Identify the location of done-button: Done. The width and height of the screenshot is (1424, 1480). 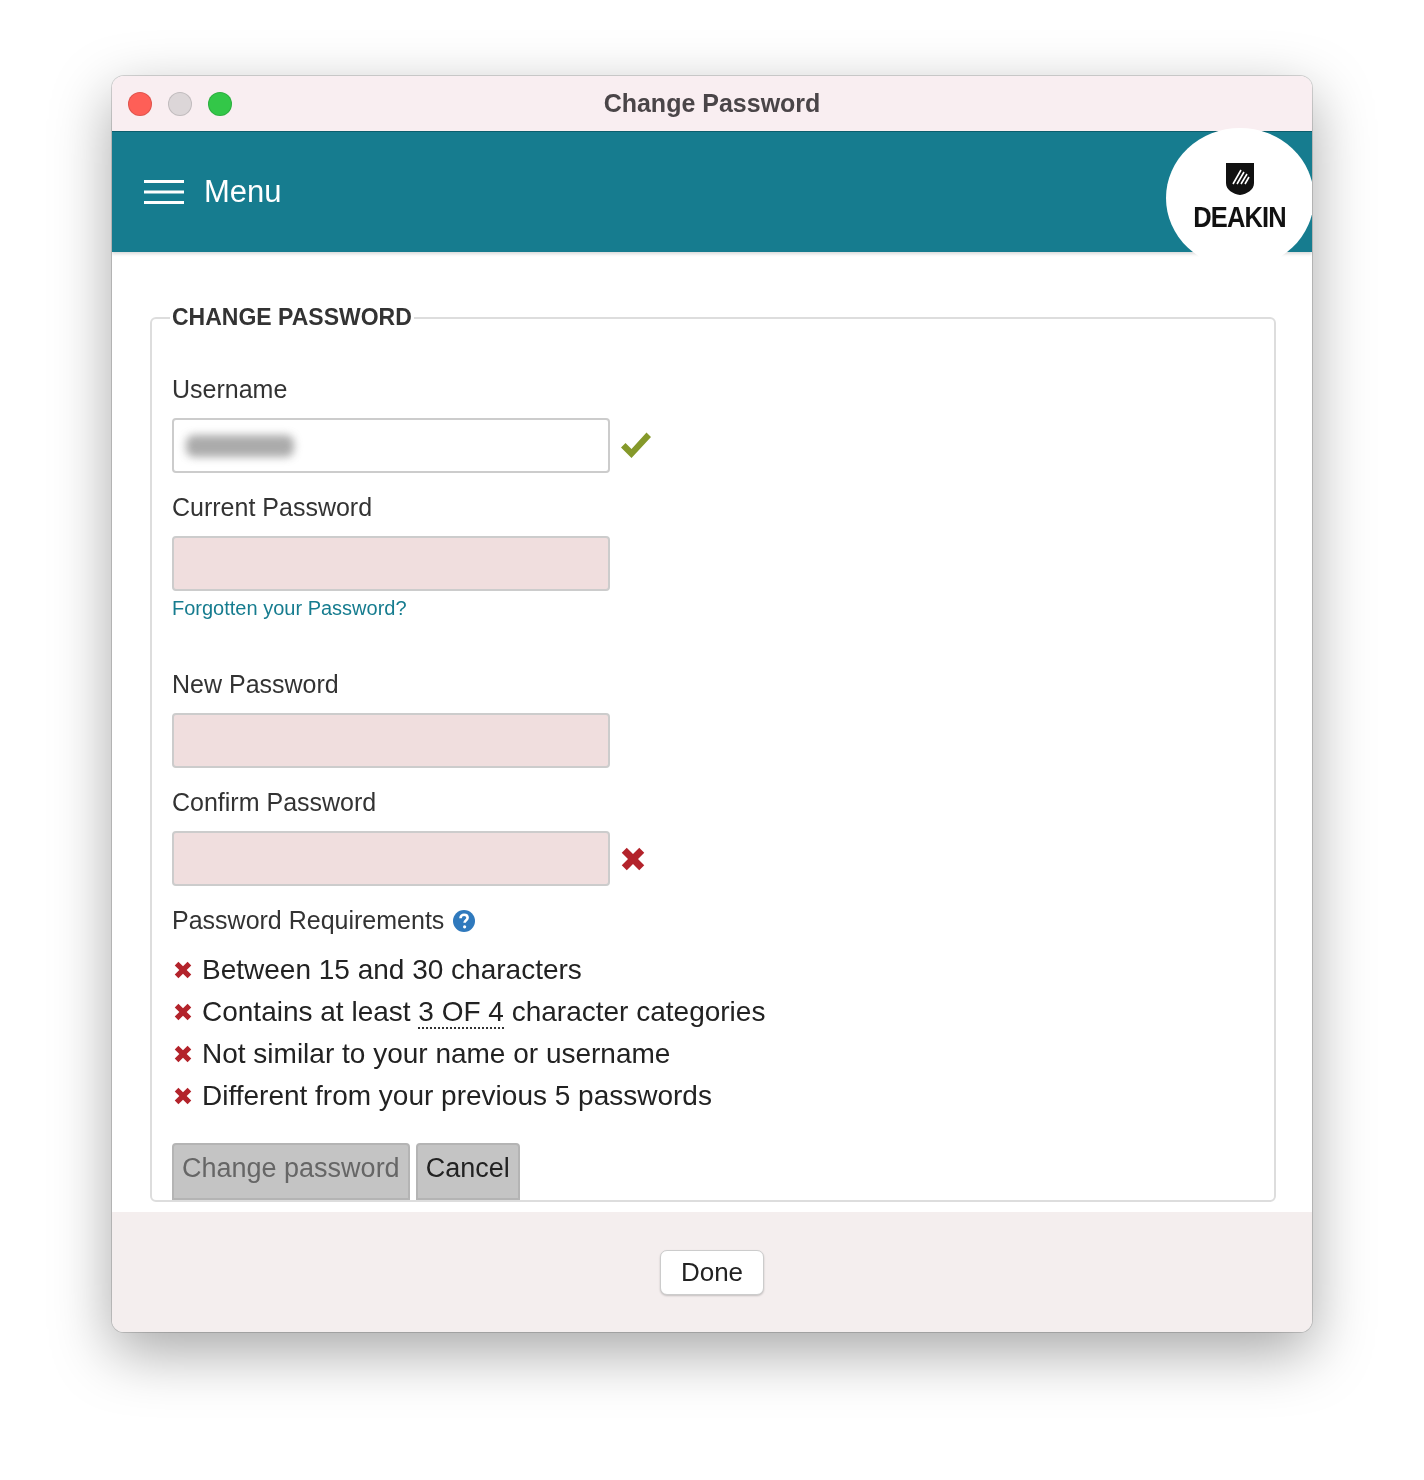
(712, 1272).